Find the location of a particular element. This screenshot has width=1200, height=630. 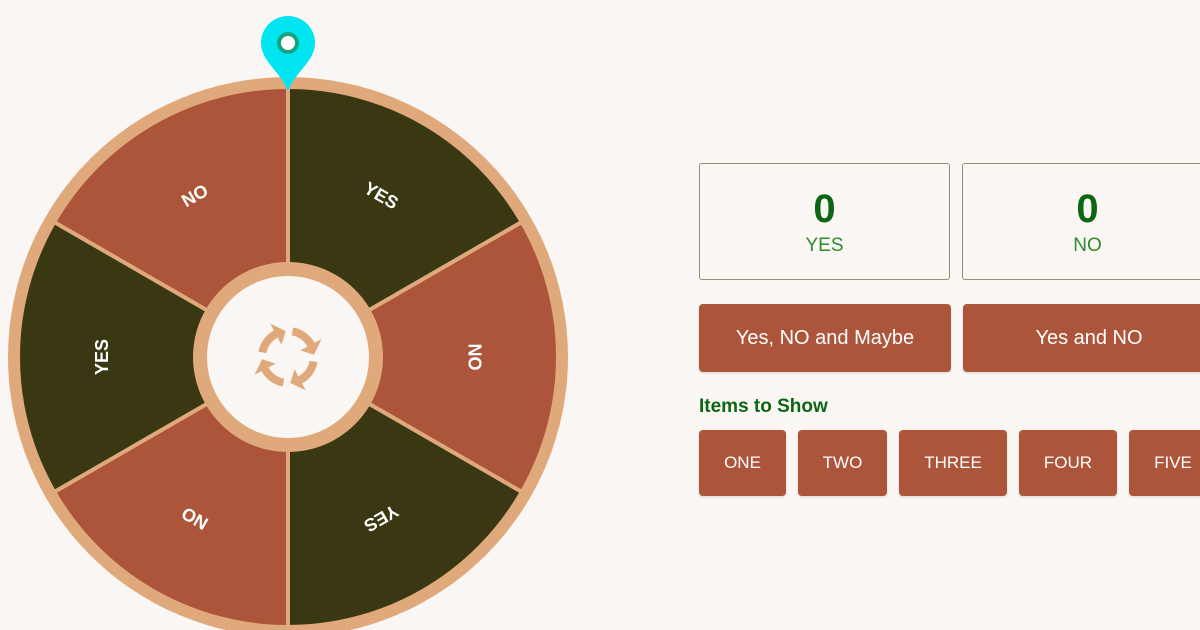

items-one-button: ONE is located at coordinates (742, 463).